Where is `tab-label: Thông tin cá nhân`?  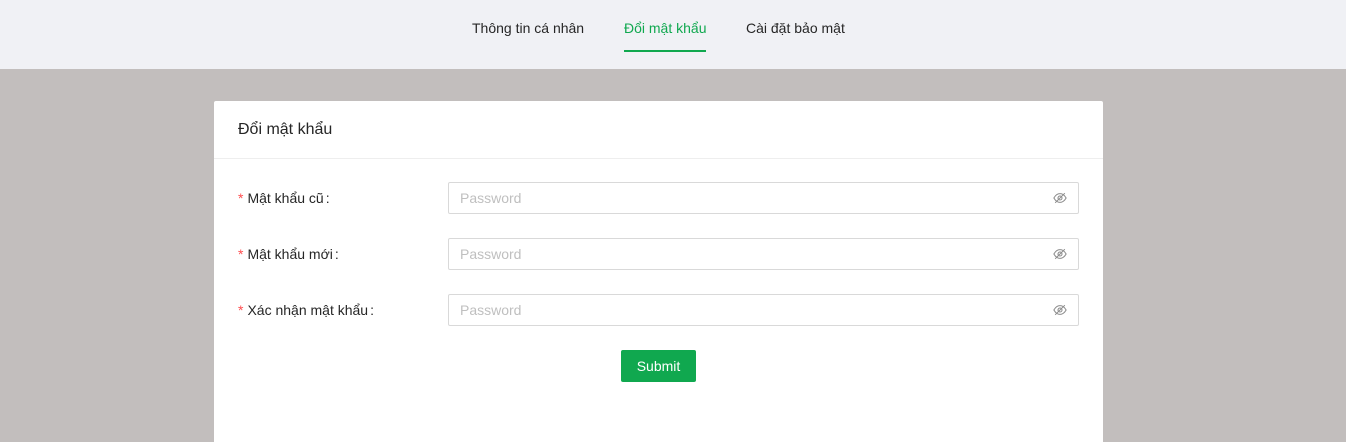
tab-label: Thông tin cá nhân is located at coordinates (528, 28).